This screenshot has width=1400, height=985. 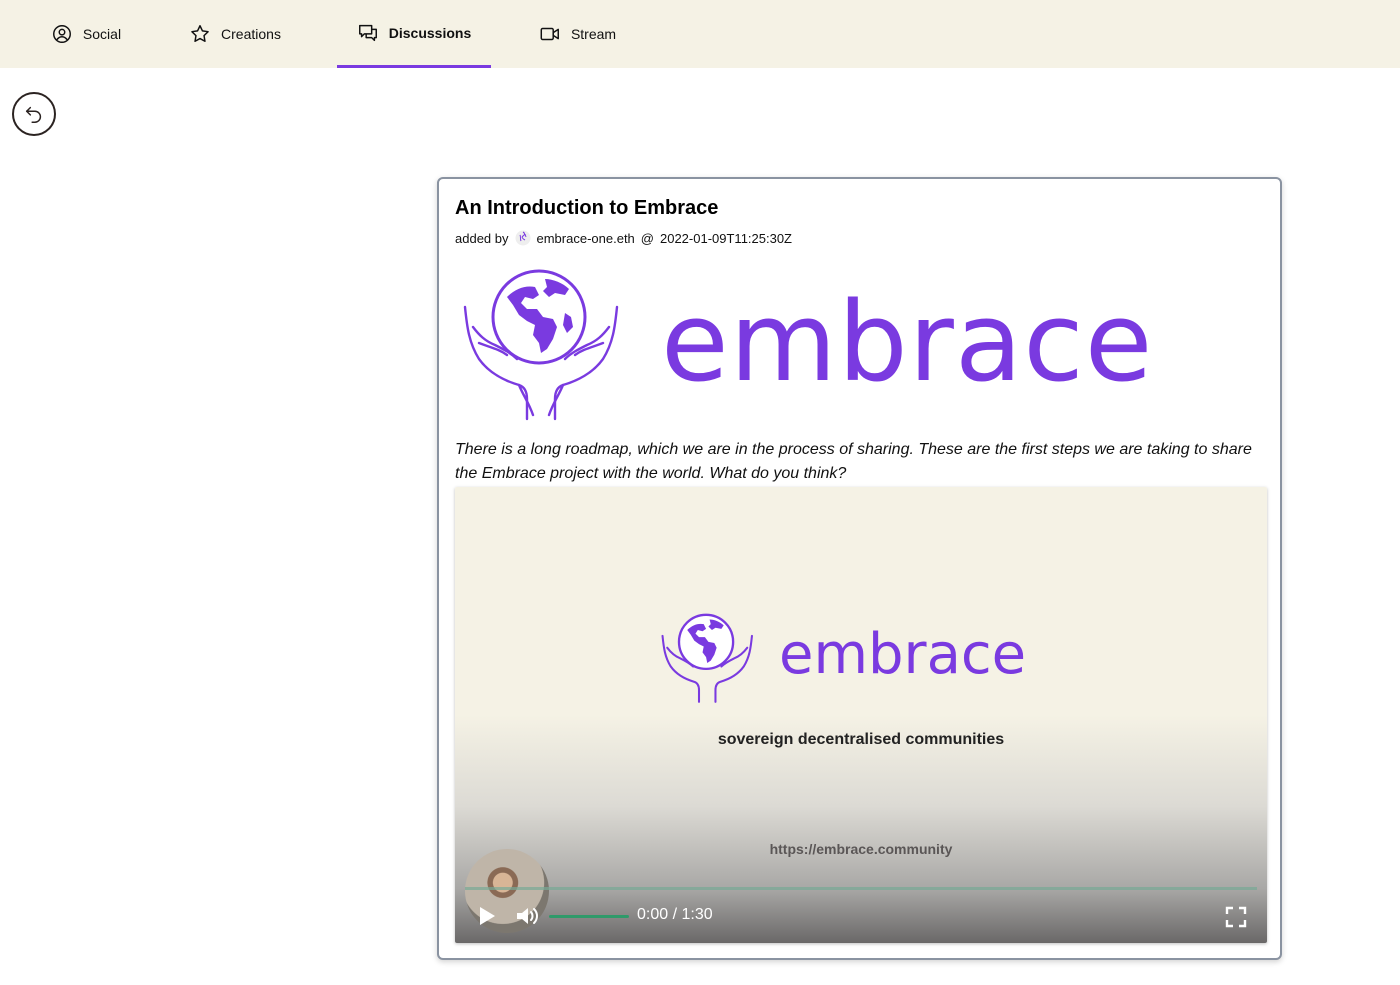 What do you see at coordinates (861, 888) in the screenshot?
I see `video-progress-bar` at bounding box center [861, 888].